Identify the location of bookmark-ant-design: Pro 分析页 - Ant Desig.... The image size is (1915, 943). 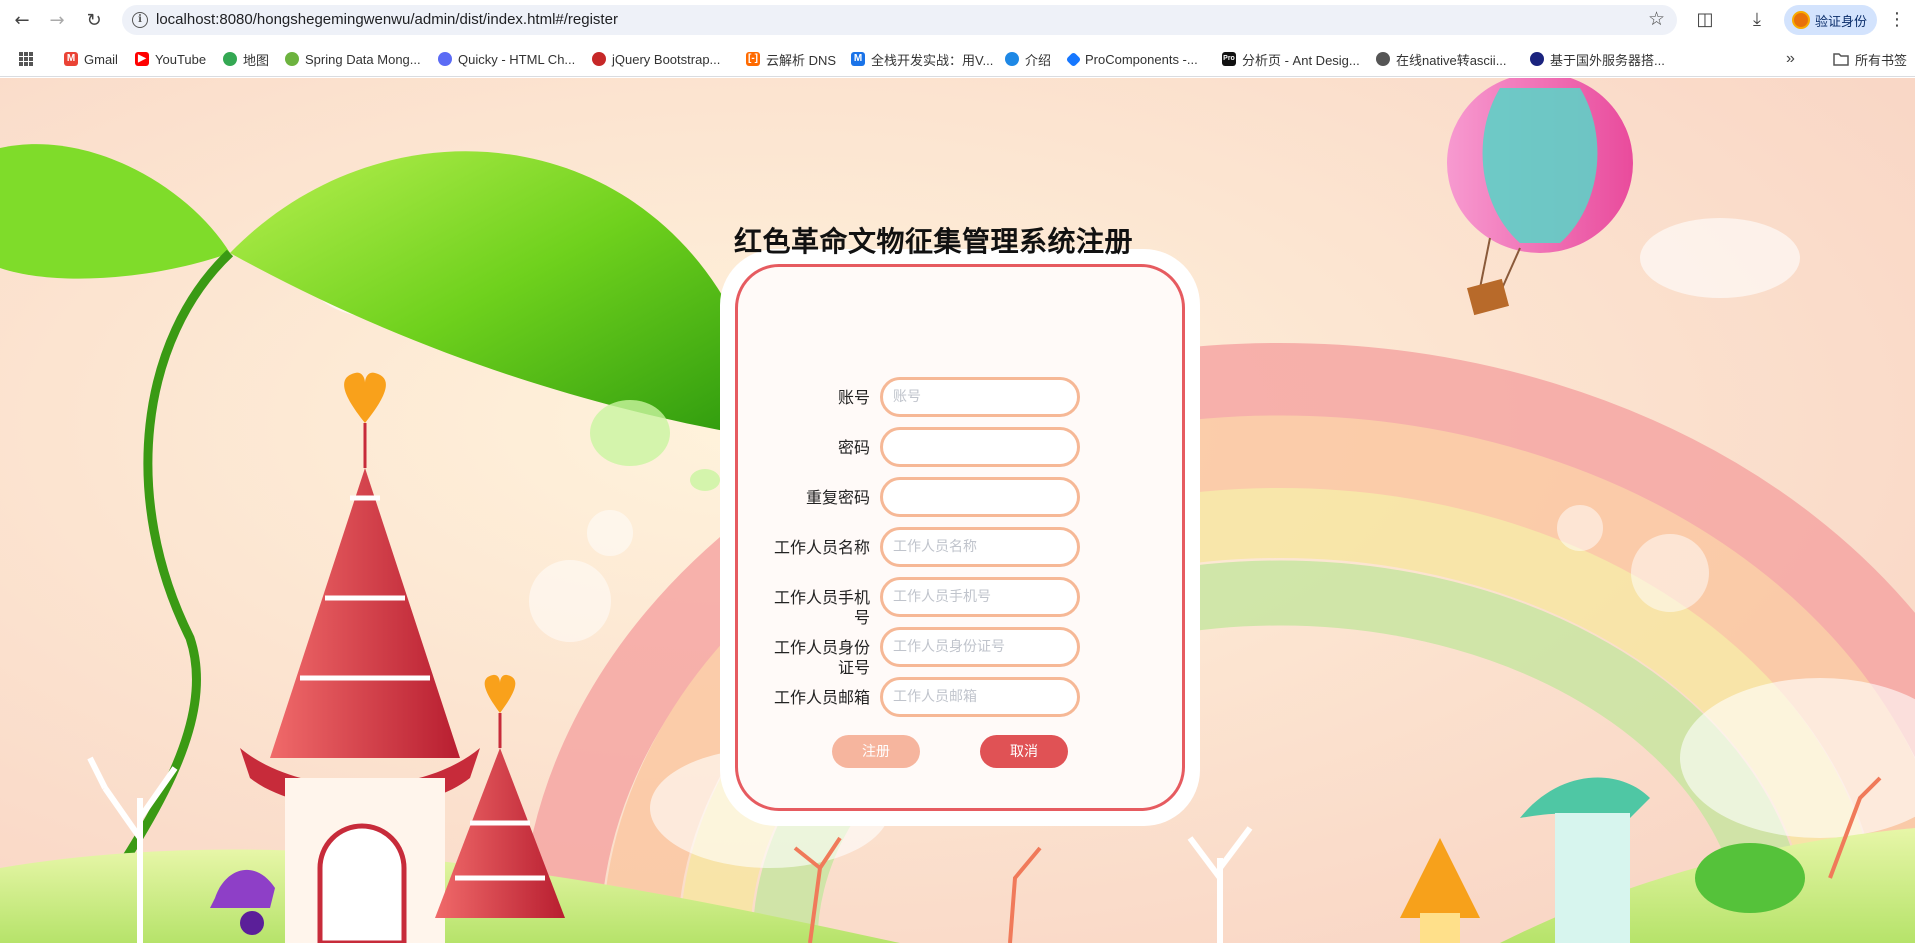
(1291, 59).